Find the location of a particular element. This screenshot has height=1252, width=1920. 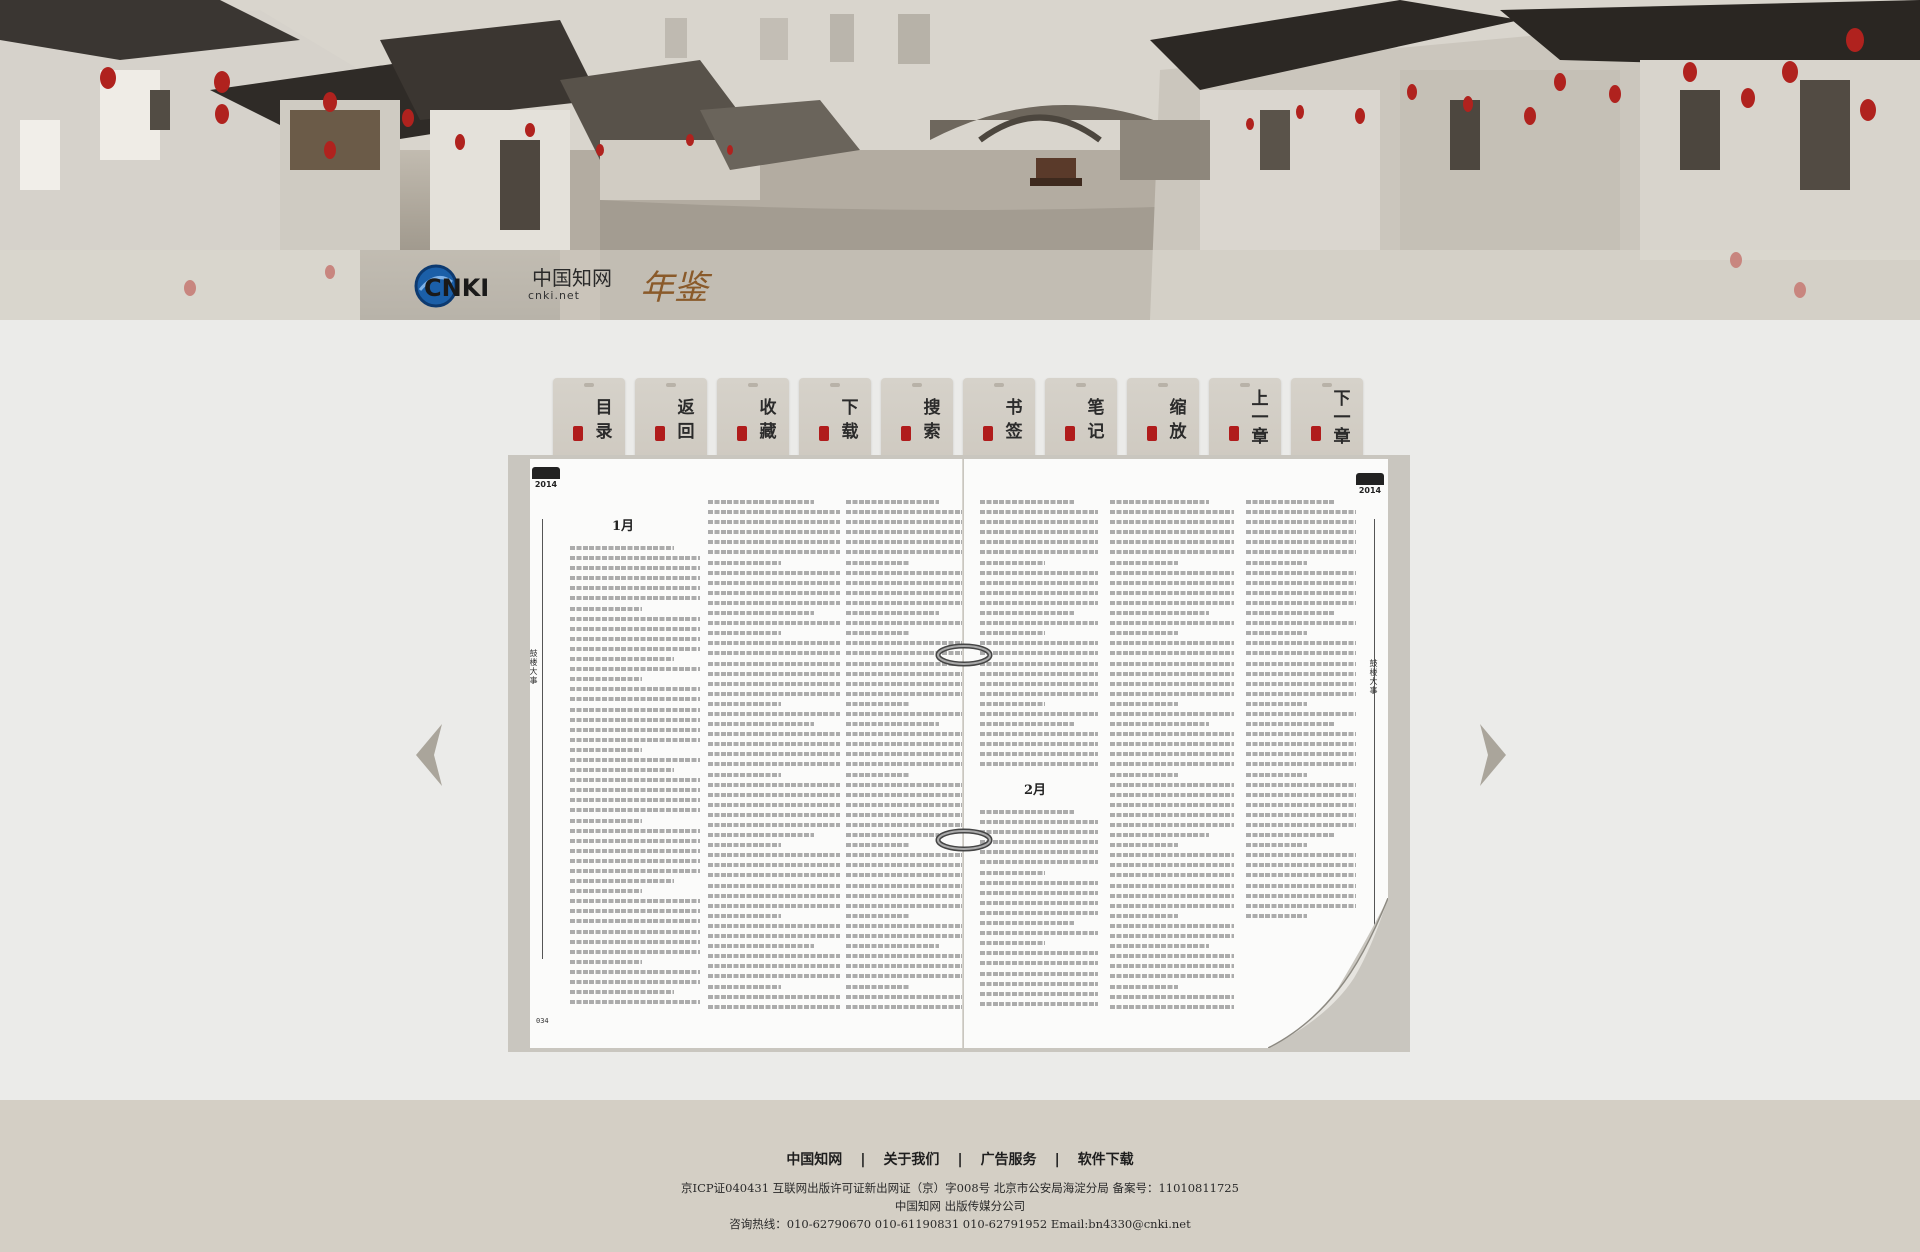

tab-label-char: 下 is located at coordinates (850, 408).